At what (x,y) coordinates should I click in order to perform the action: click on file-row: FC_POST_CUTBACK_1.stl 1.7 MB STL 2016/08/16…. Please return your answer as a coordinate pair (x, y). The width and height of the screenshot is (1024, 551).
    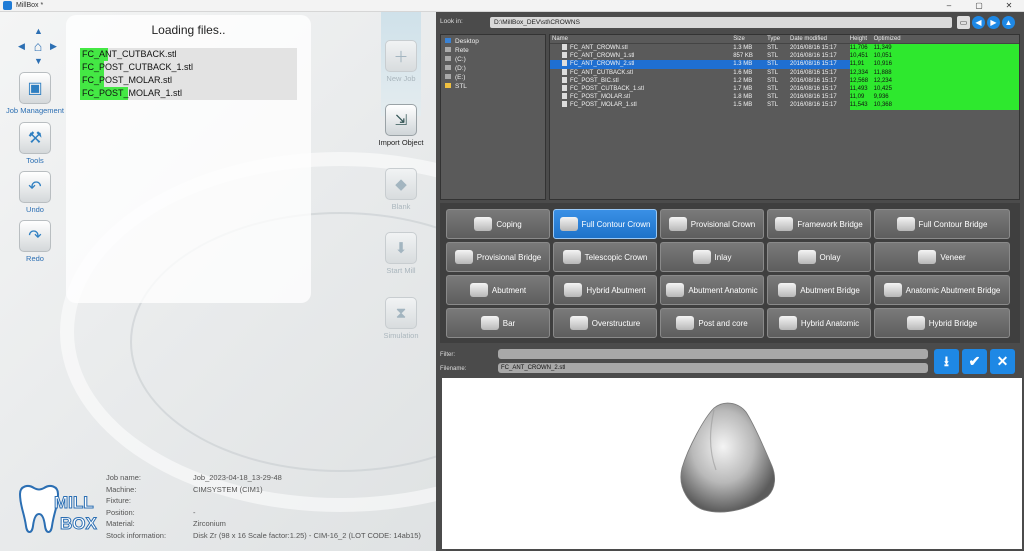
    Looking at the image, I should click on (784, 89).